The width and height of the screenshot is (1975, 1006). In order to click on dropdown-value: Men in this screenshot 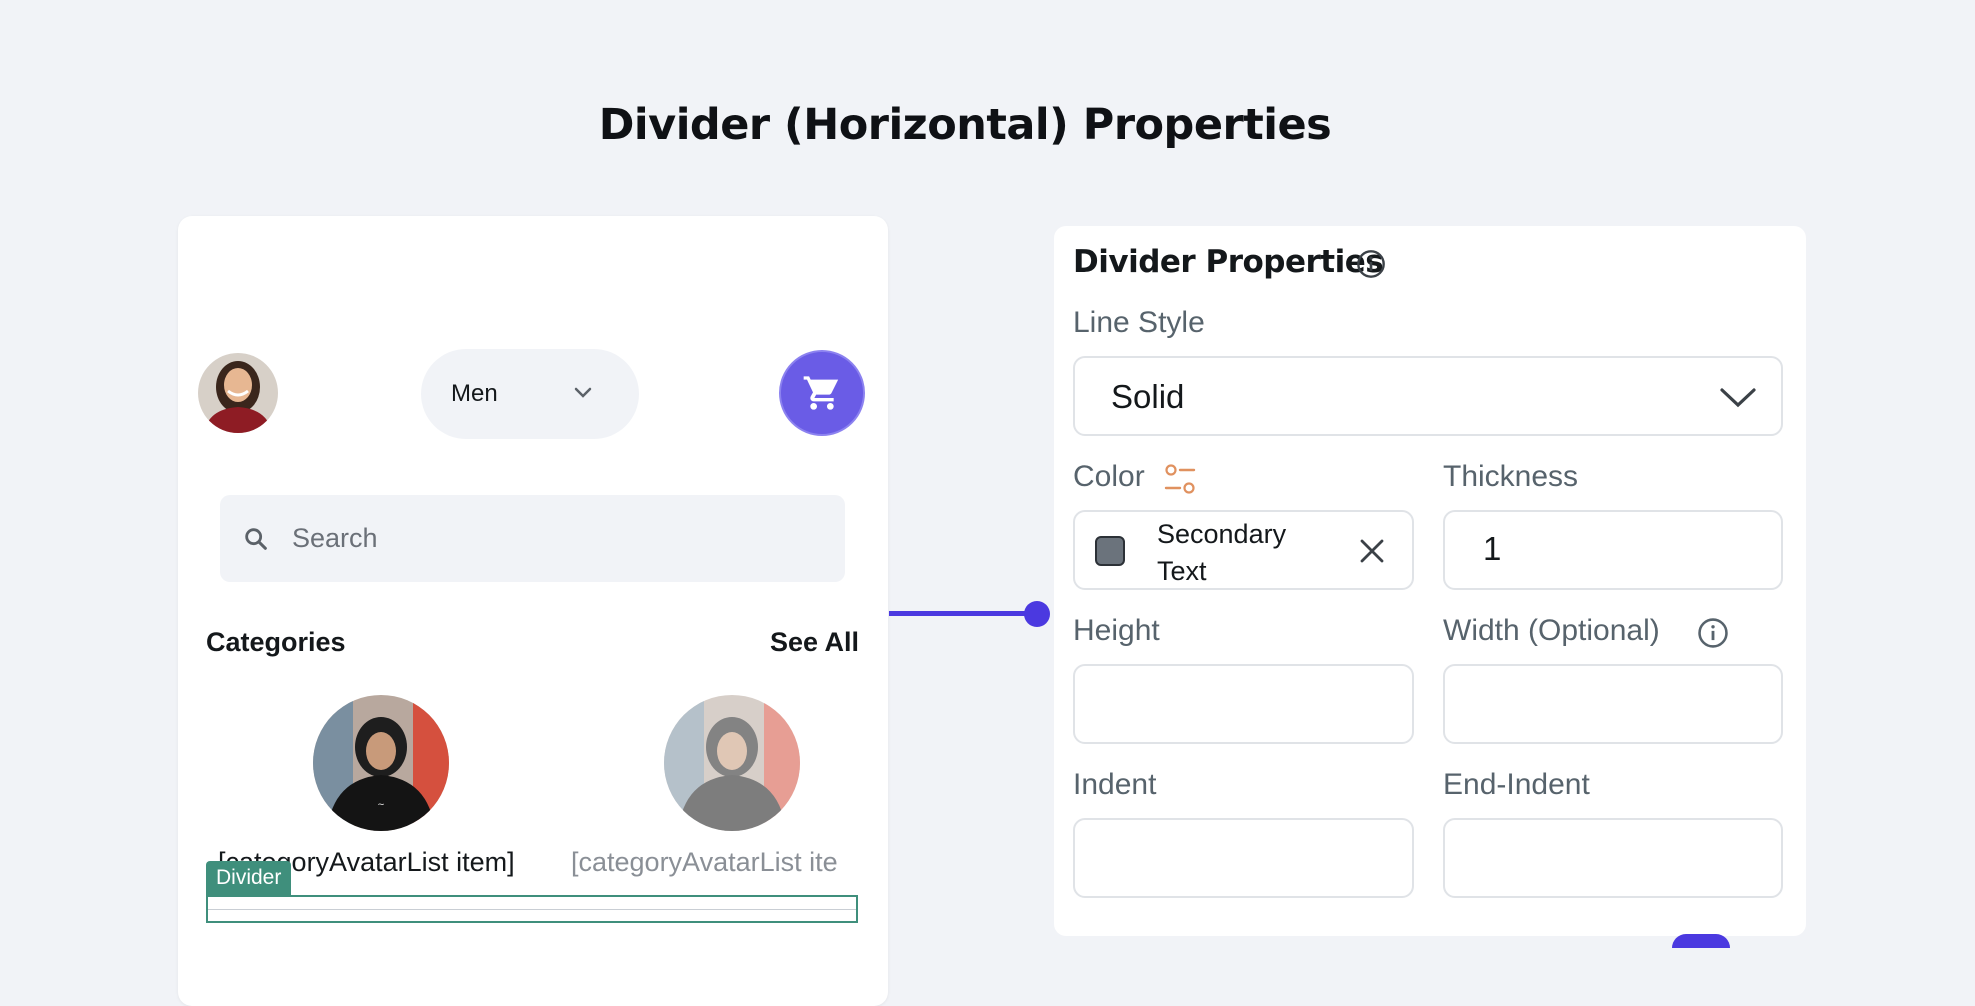, I will do `click(474, 393)`.